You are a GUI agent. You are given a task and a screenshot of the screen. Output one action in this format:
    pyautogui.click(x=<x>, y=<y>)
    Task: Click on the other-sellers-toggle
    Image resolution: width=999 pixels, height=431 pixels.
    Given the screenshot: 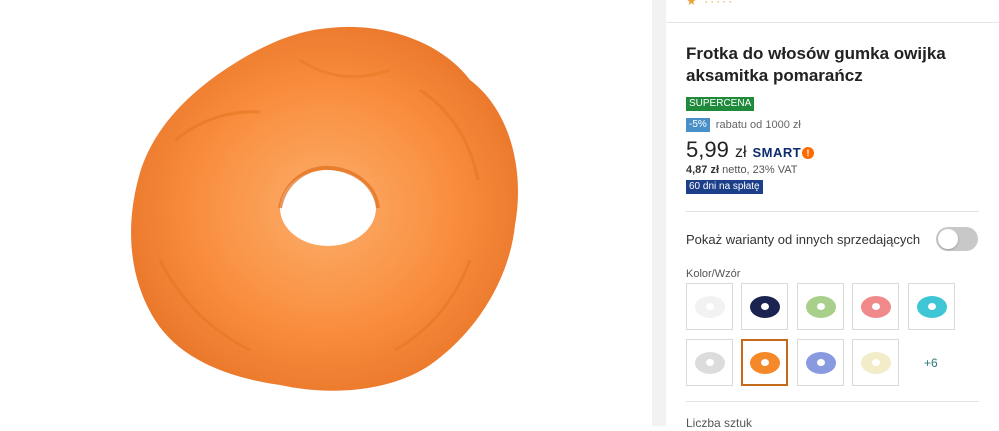 What is the action you would take?
    pyautogui.click(x=957, y=239)
    